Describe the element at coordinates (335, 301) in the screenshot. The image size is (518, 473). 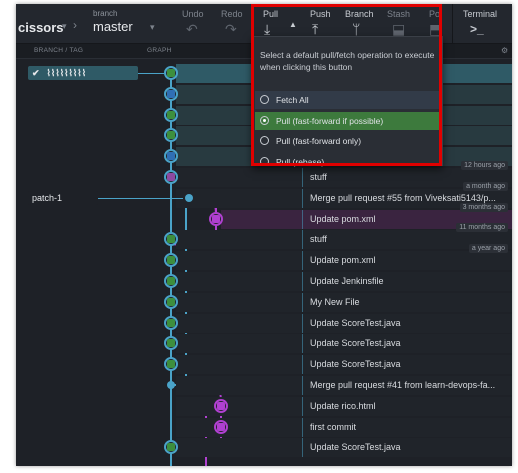
I see `commit-message: My New File` at that location.